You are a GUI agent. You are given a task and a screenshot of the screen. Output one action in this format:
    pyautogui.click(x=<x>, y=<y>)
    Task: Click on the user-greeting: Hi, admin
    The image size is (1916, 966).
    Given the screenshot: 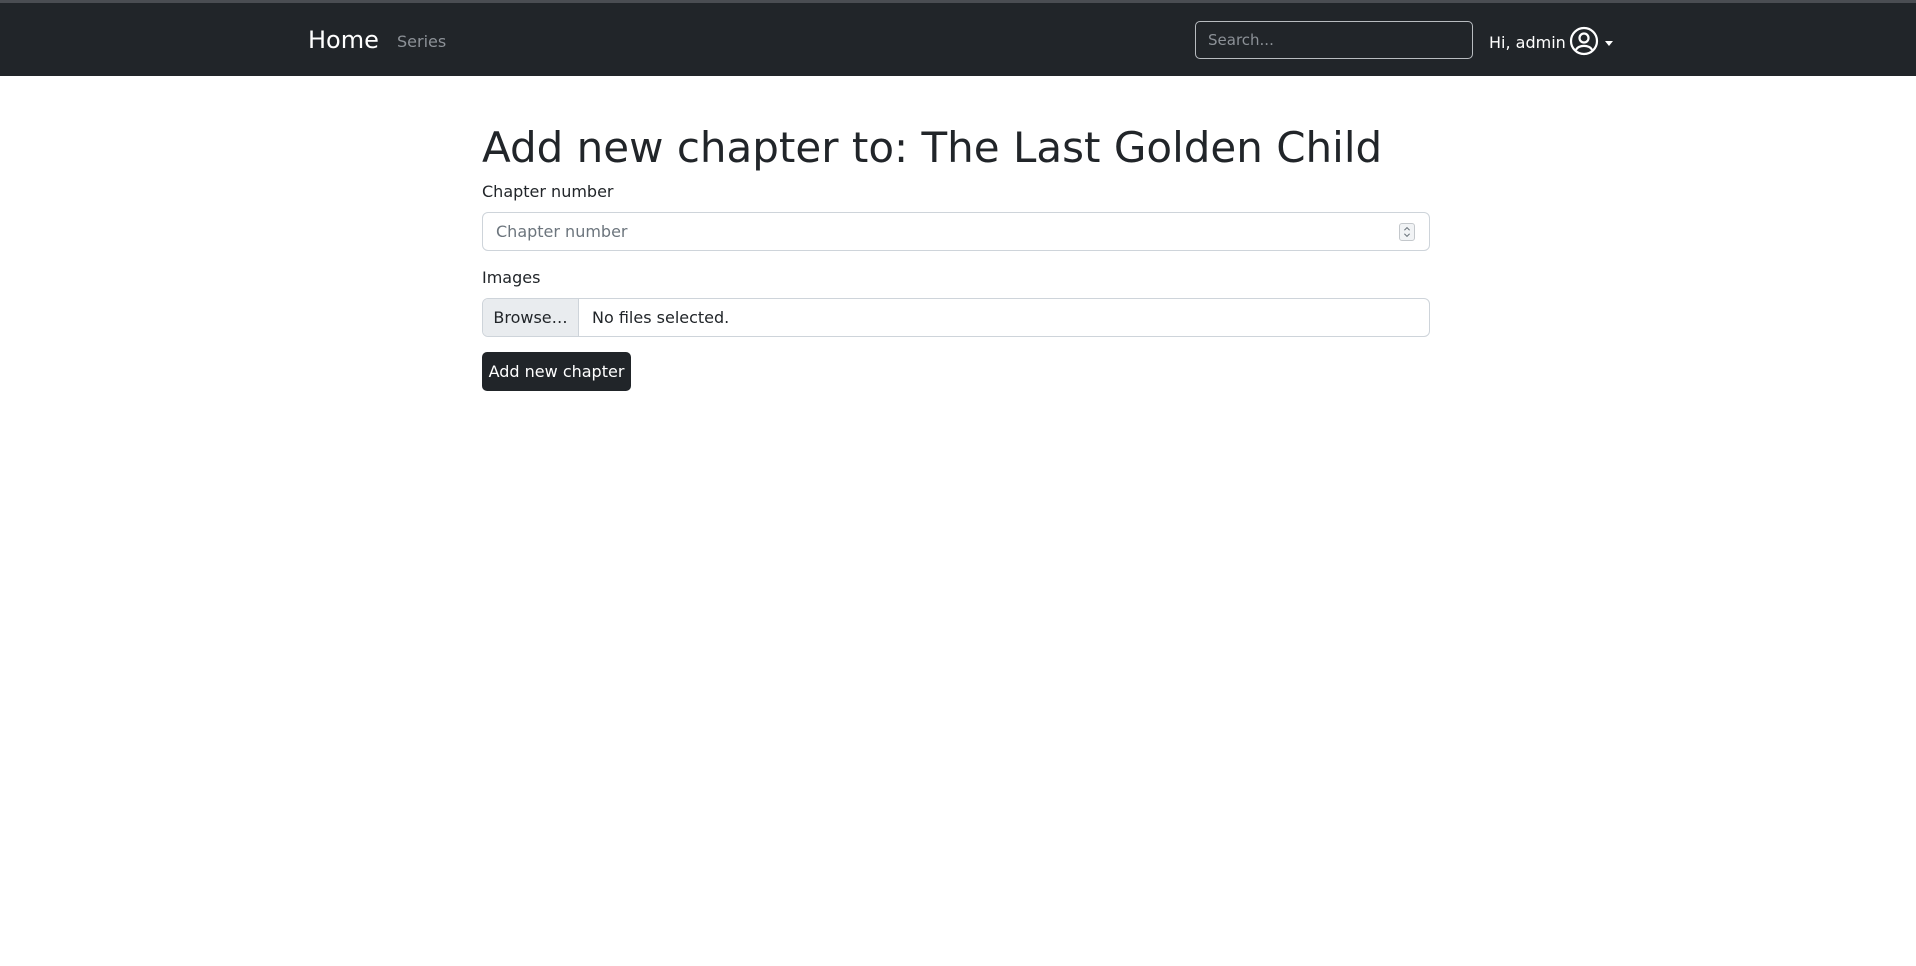 What is the action you would take?
    pyautogui.click(x=1527, y=42)
    